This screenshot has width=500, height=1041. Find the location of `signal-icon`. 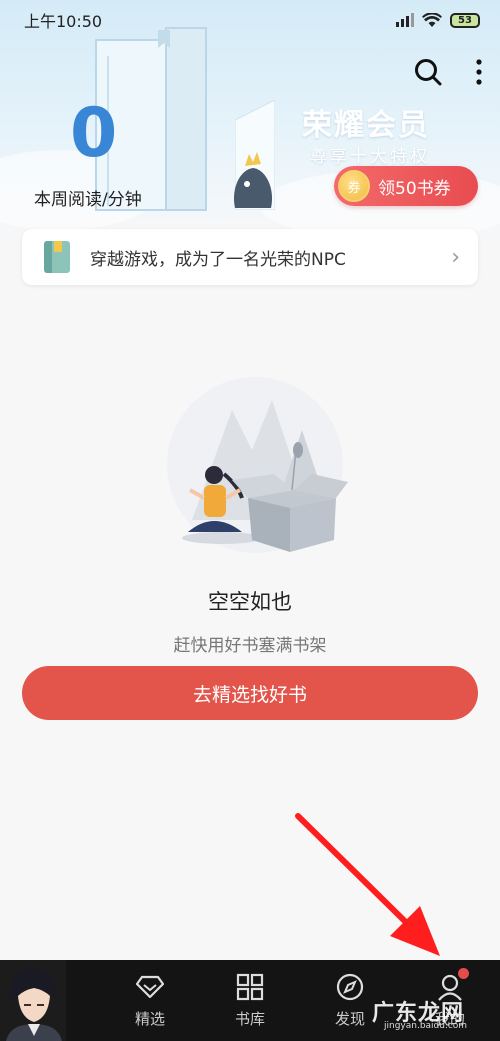

signal-icon is located at coordinates (405, 20).